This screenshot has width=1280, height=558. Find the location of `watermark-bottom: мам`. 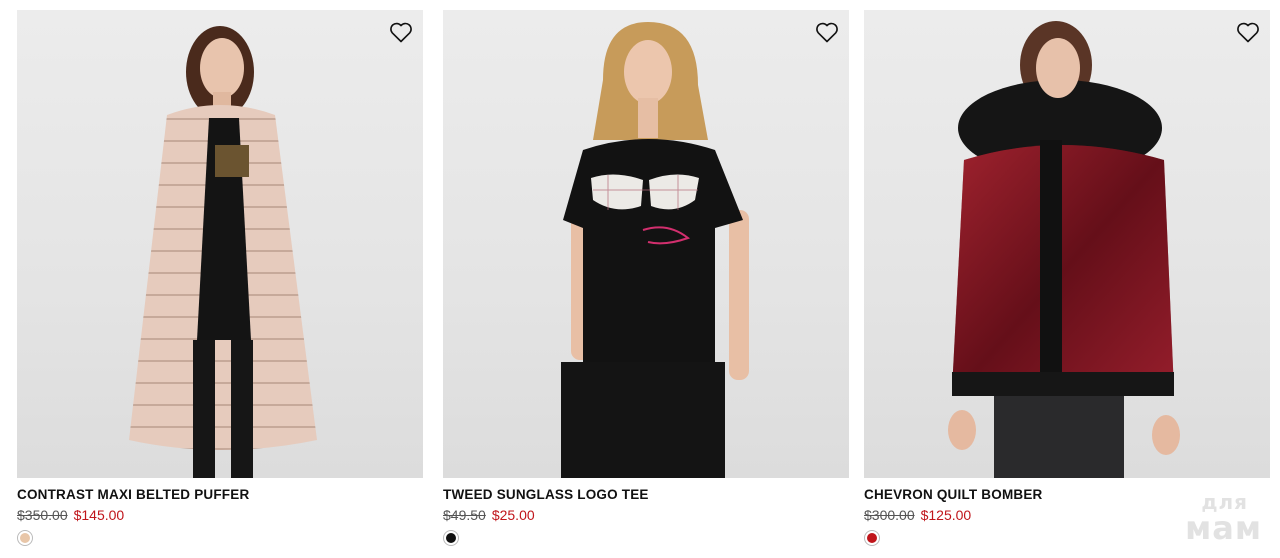

watermark-bottom: мам is located at coordinates (1223, 528).